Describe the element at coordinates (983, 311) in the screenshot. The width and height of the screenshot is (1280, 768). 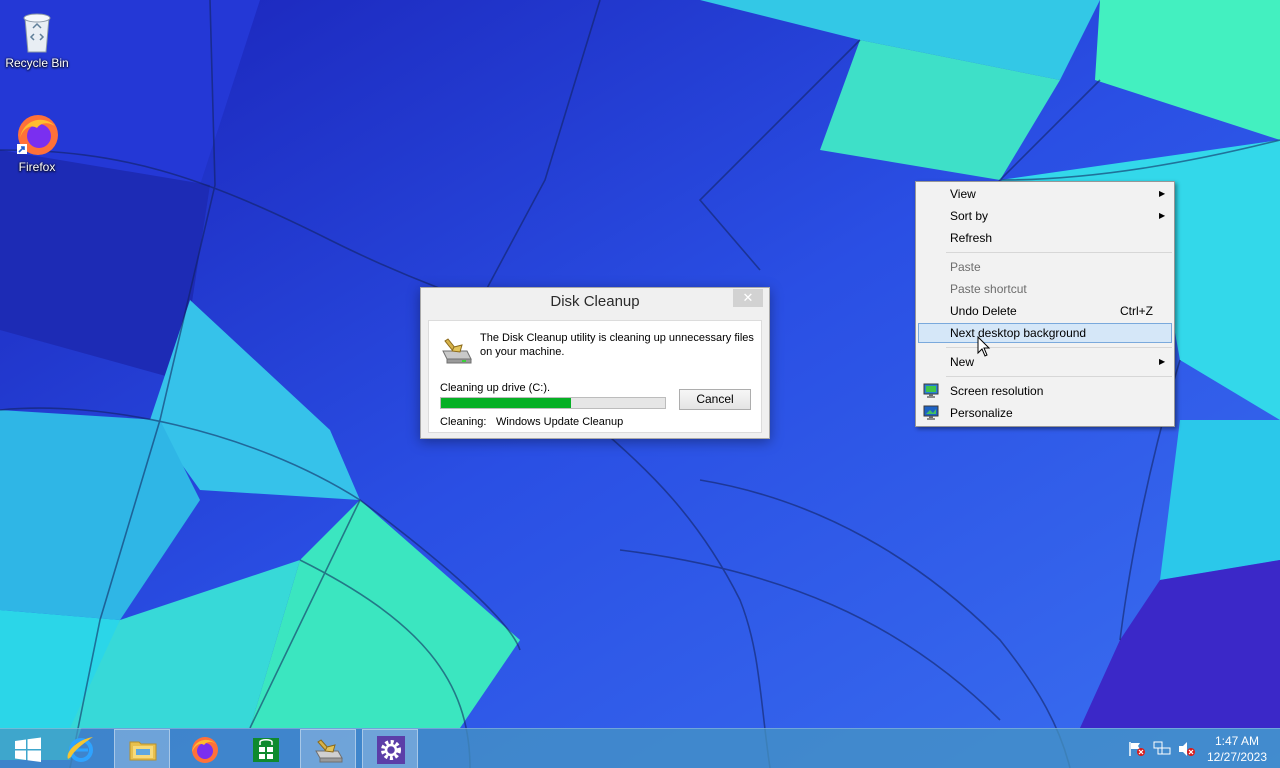
I see `menu-item-label: Undo Delete` at that location.